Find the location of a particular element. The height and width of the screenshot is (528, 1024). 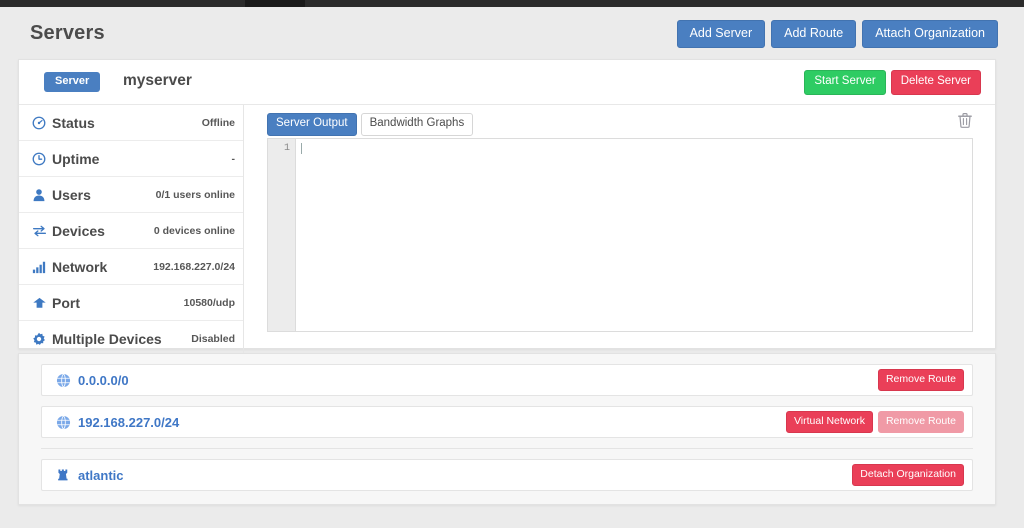

rook-icon is located at coordinates (67, 475).